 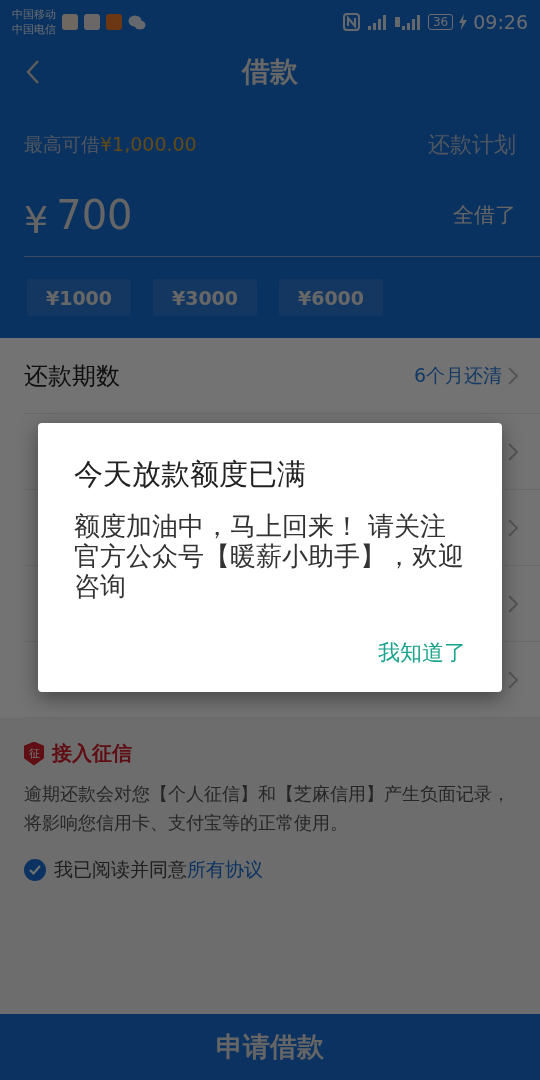 I want to click on confirm-button: 我知道了, so click(x=422, y=653).